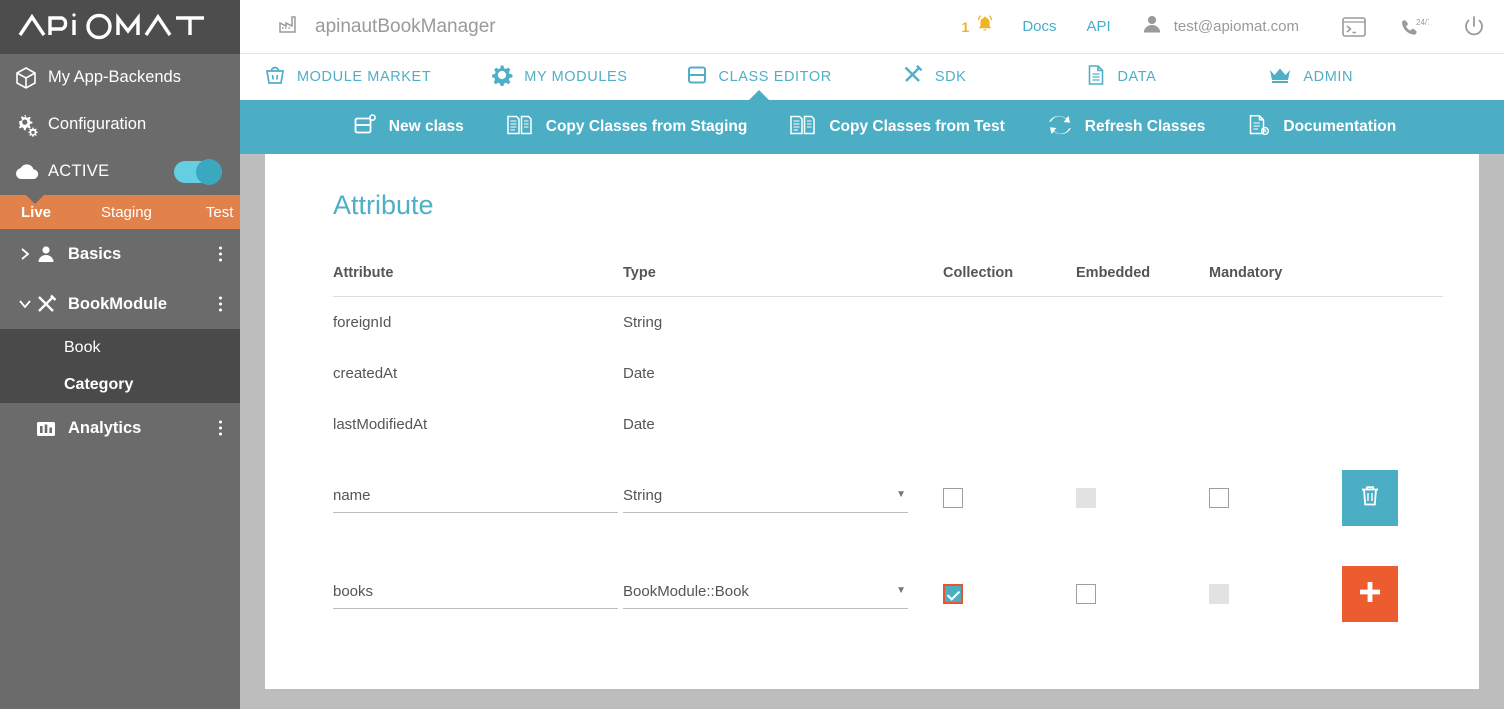 The image size is (1504, 709). I want to click on copy-classes-from-staging-button: Copy Classes from Staging, so click(627, 127).